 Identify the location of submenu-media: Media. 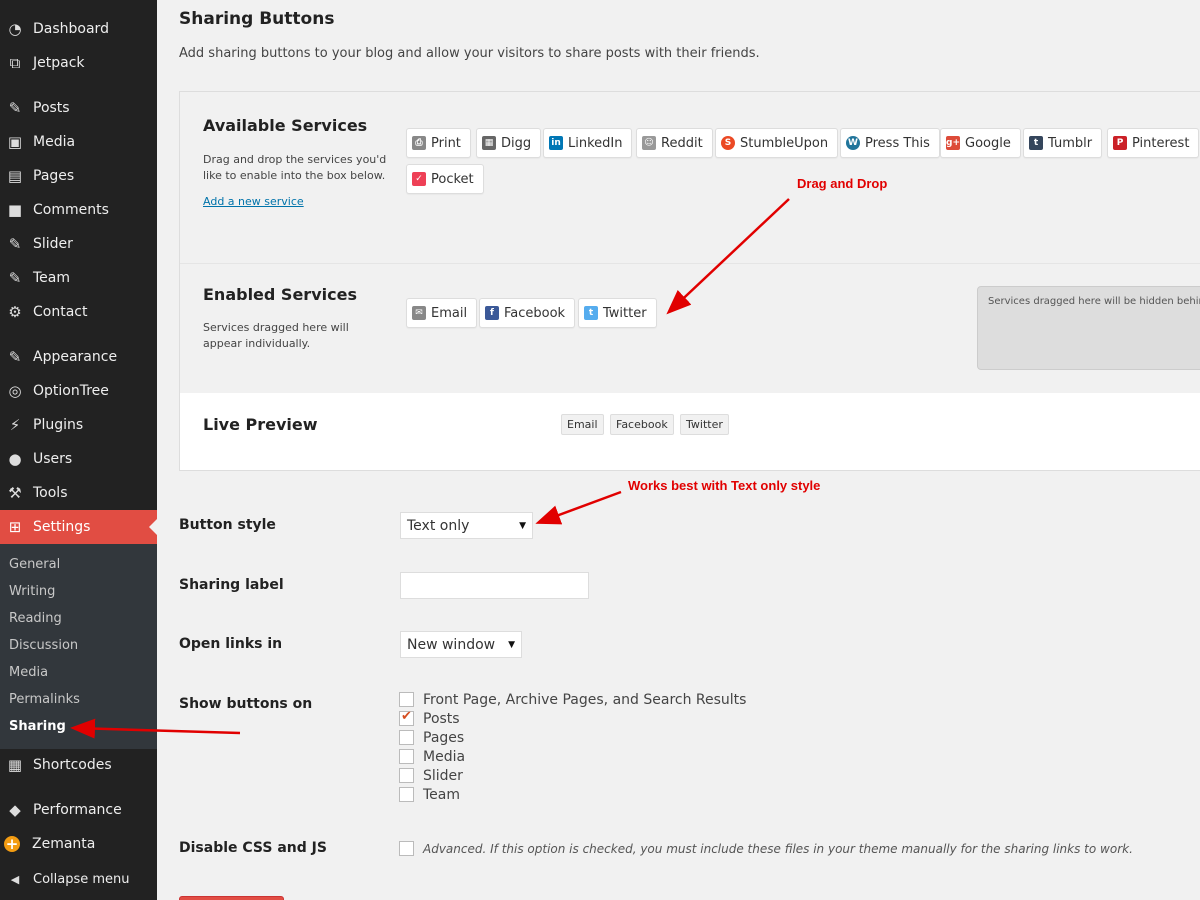
(28, 672).